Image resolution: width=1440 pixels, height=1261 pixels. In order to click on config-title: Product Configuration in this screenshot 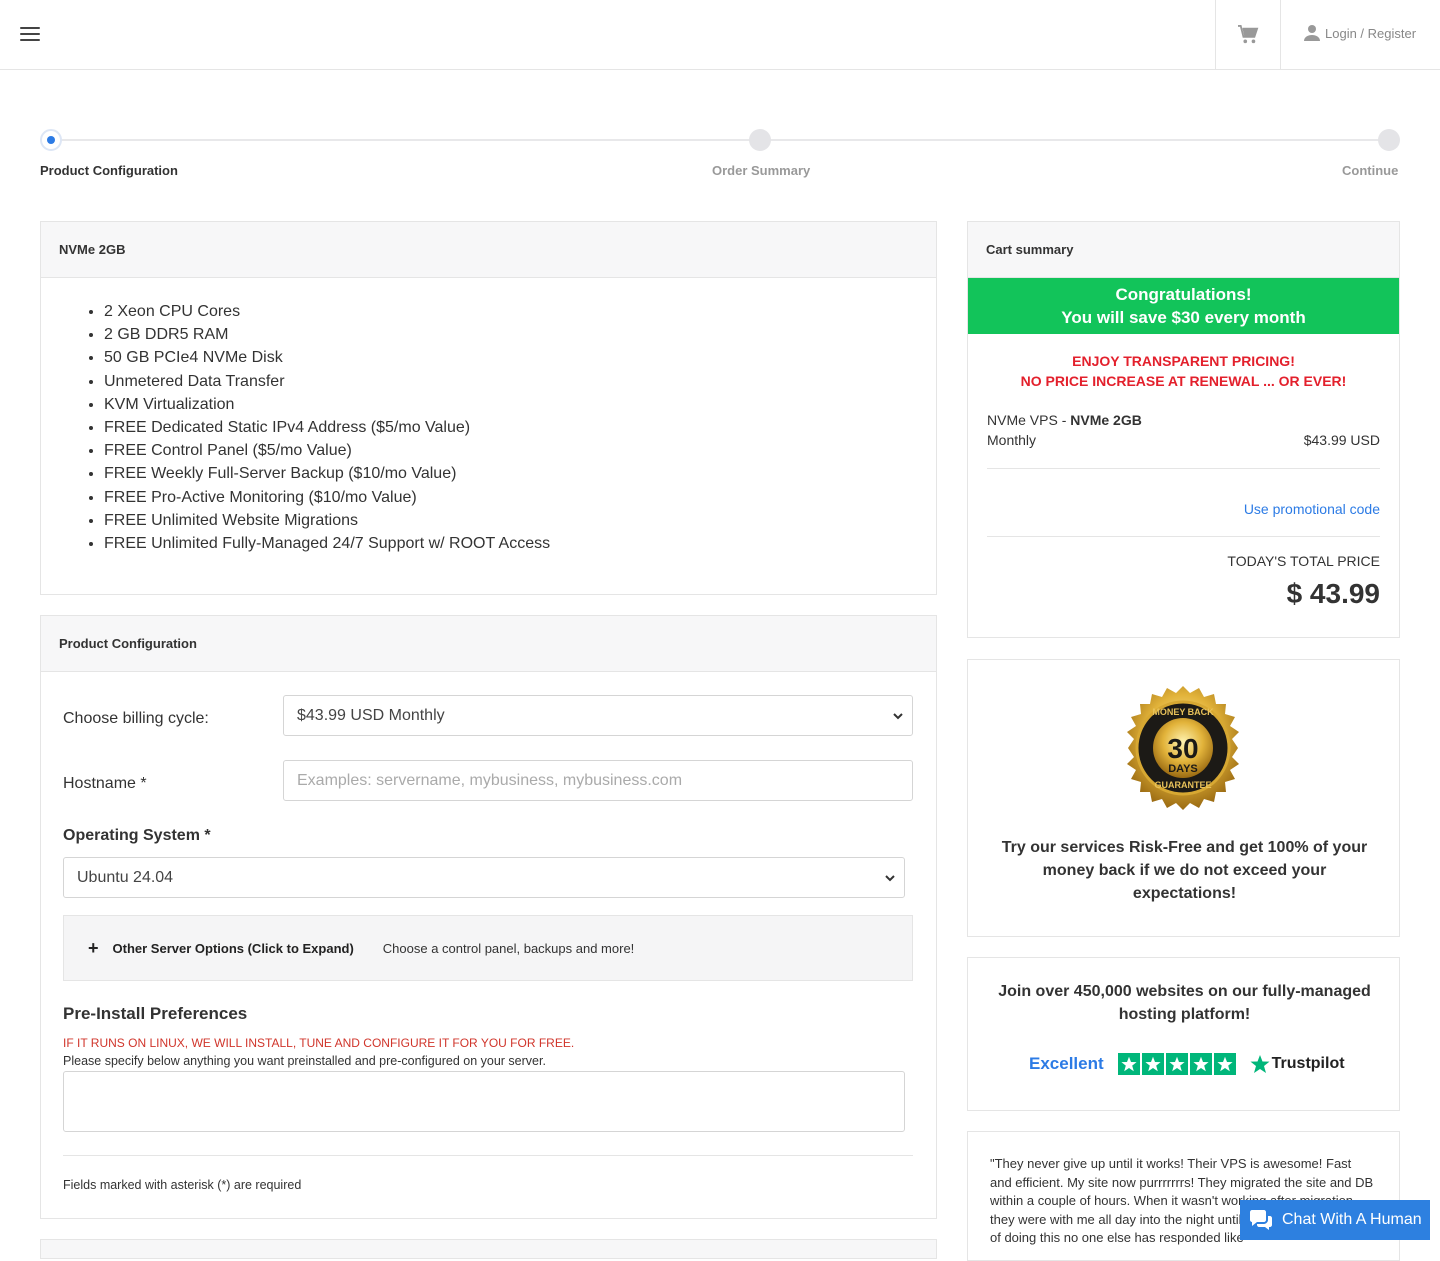, I will do `click(488, 644)`.